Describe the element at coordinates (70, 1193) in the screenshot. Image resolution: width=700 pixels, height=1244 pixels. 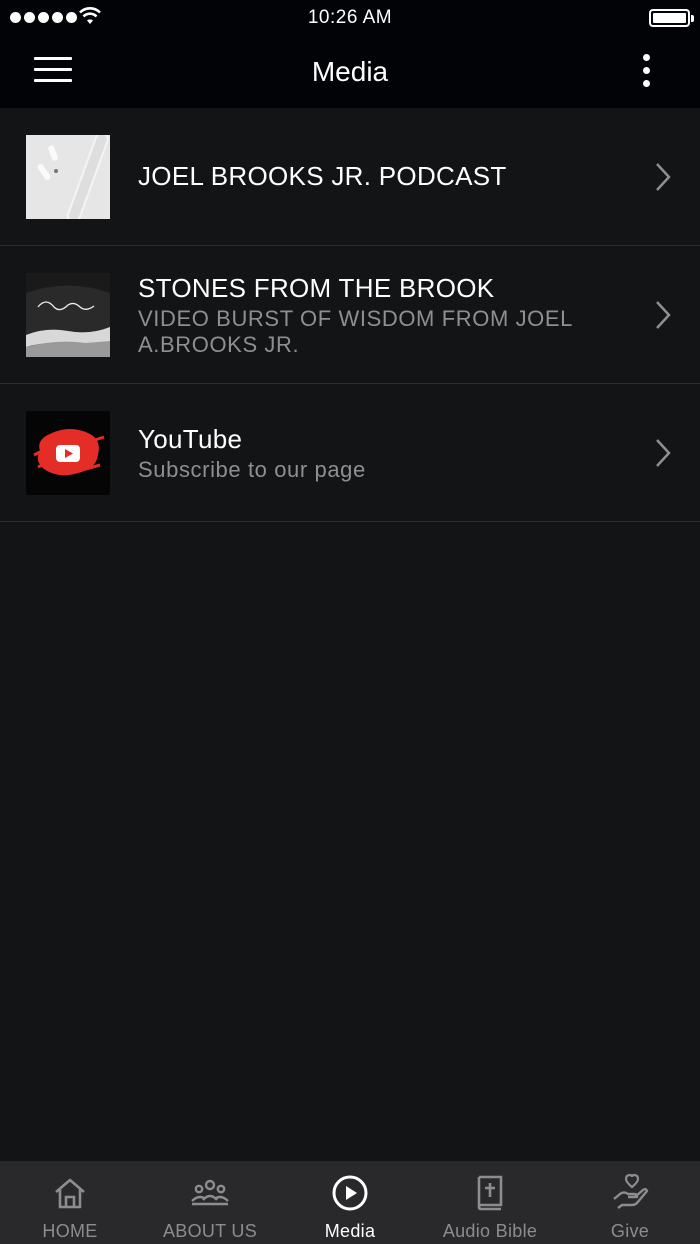
I see `home-icon` at that location.